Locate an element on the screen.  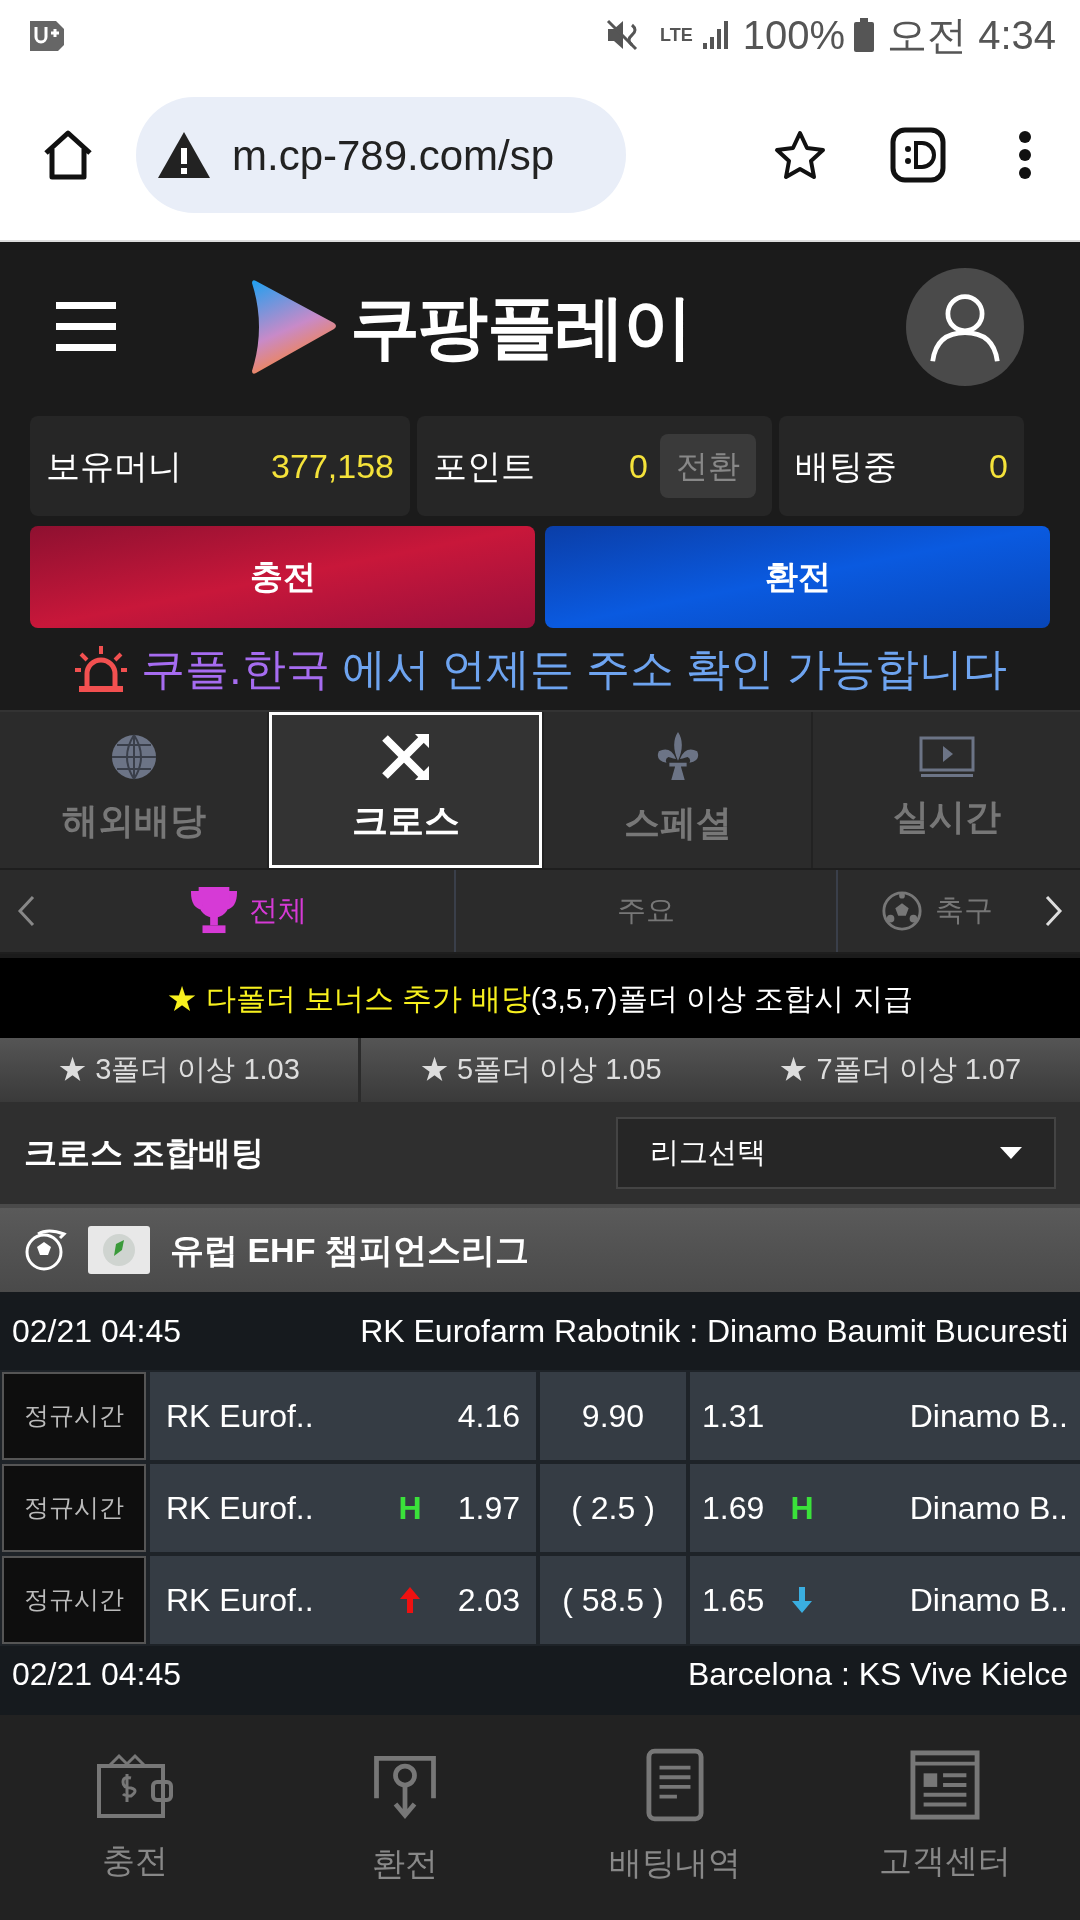
bookmark-star-icon is located at coordinates (800, 155).